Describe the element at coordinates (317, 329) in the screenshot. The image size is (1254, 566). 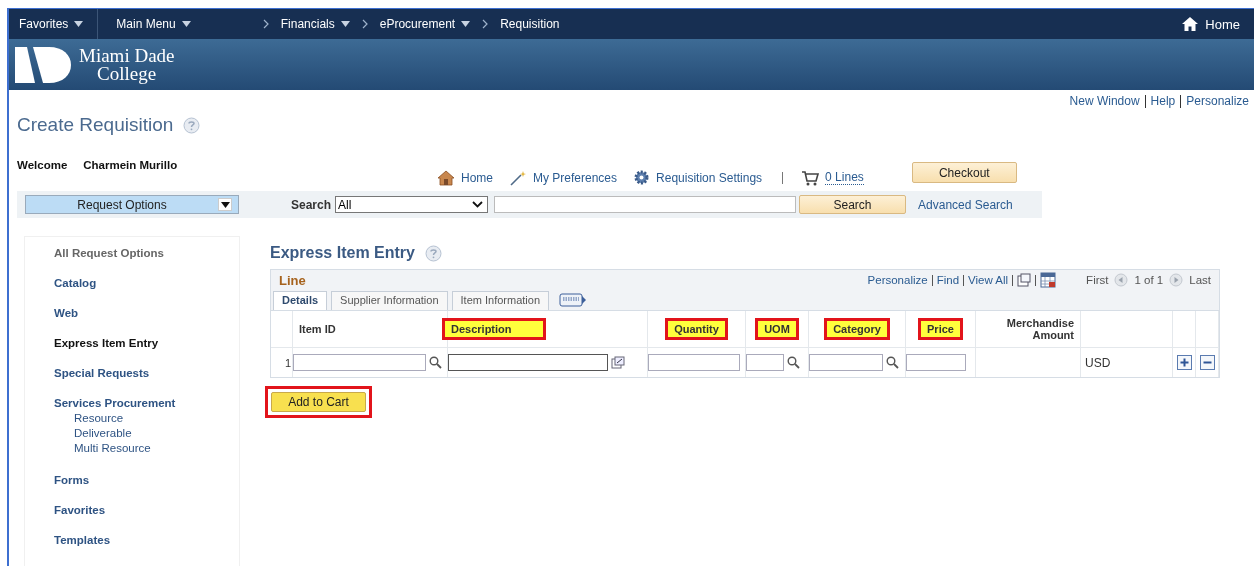
I see `column-header: Item ID` at that location.